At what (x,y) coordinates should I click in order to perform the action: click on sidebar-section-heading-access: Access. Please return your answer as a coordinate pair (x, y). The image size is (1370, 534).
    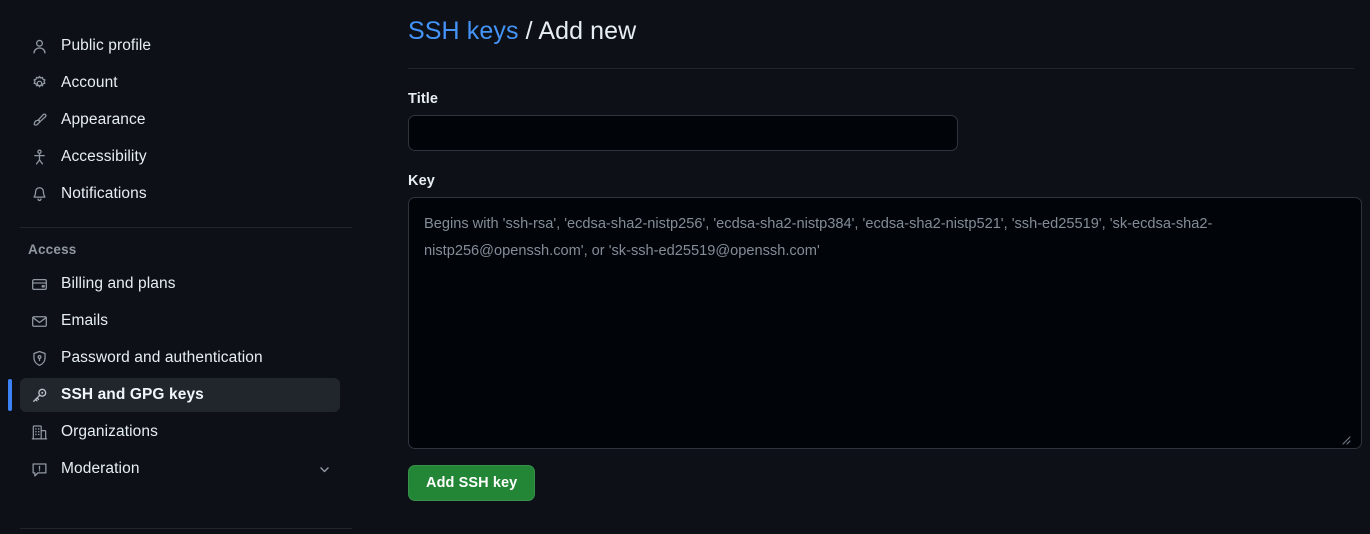
    Looking at the image, I should click on (52, 249).